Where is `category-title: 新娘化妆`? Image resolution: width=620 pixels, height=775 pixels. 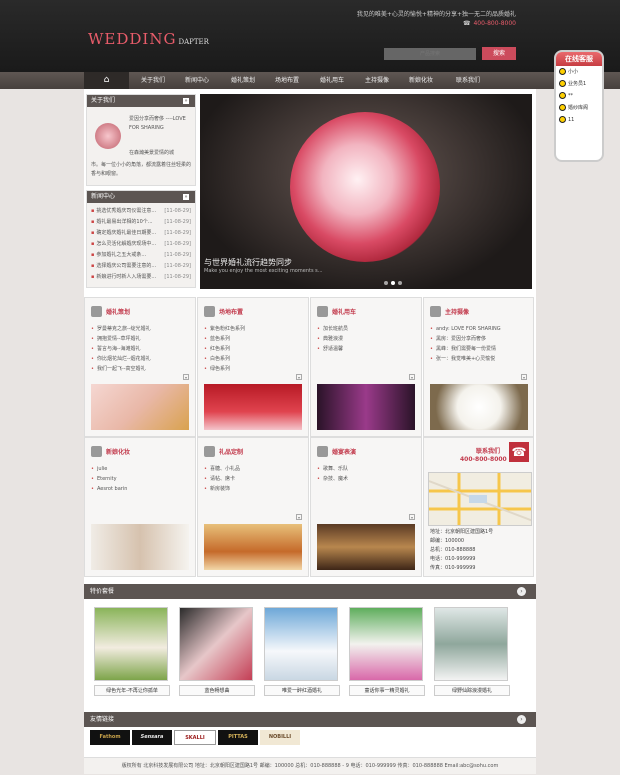 category-title: 新娘化妆 is located at coordinates (118, 452).